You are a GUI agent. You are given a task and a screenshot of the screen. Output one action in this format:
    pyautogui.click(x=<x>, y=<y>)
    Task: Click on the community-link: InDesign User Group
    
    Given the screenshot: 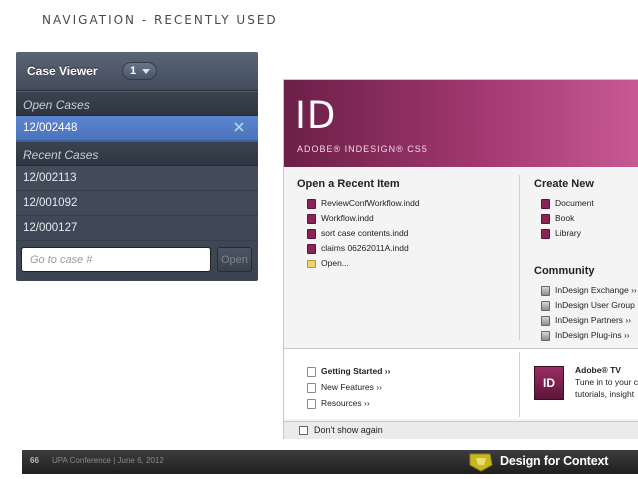 What is the action you would take?
    pyautogui.click(x=588, y=305)
    